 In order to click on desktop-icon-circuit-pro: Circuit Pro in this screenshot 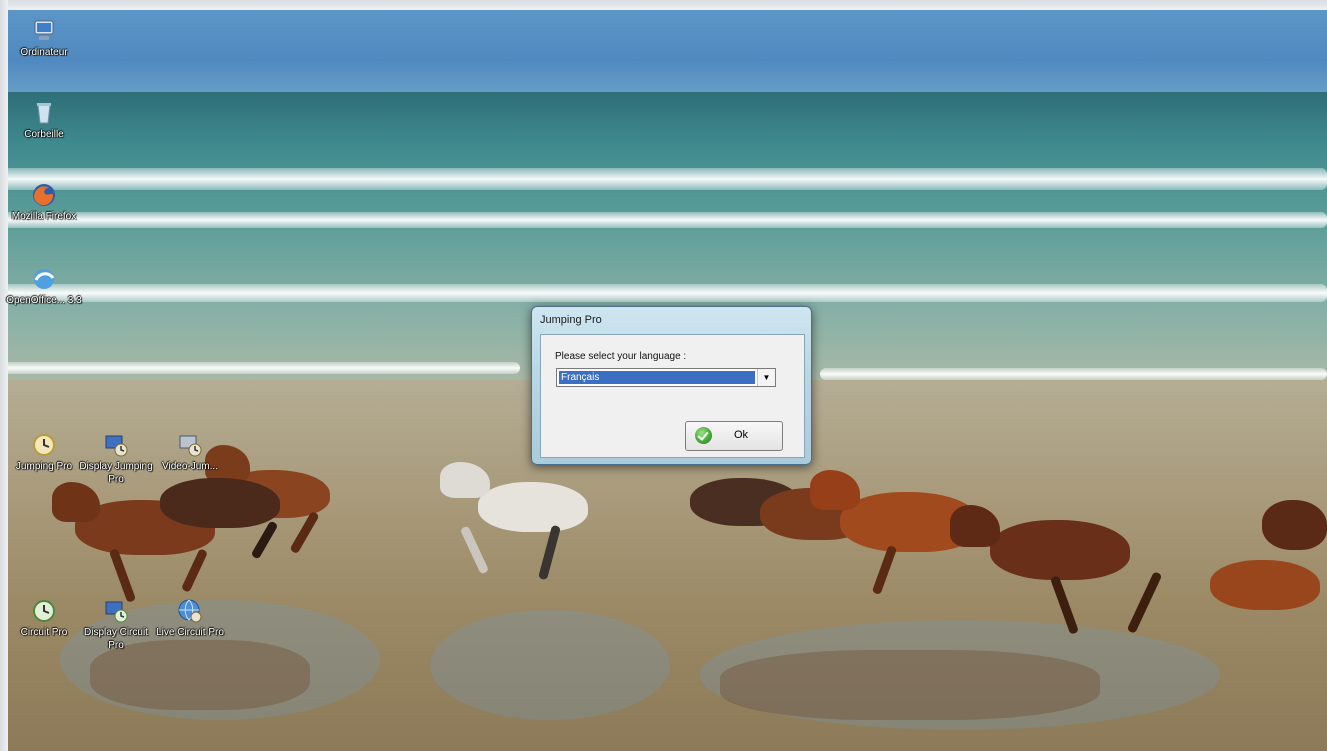, I will do `click(44, 618)`.